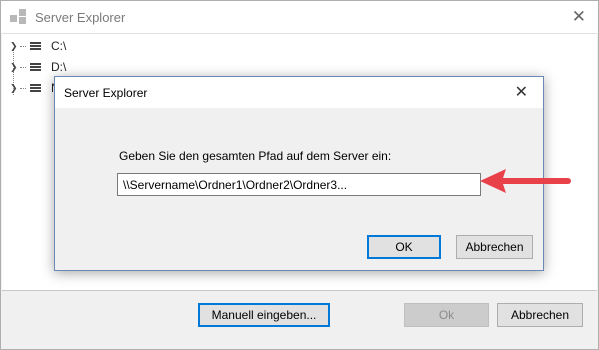 The width and height of the screenshot is (599, 350). I want to click on tree-item-n-drive: ❯ N, so click(35, 88).